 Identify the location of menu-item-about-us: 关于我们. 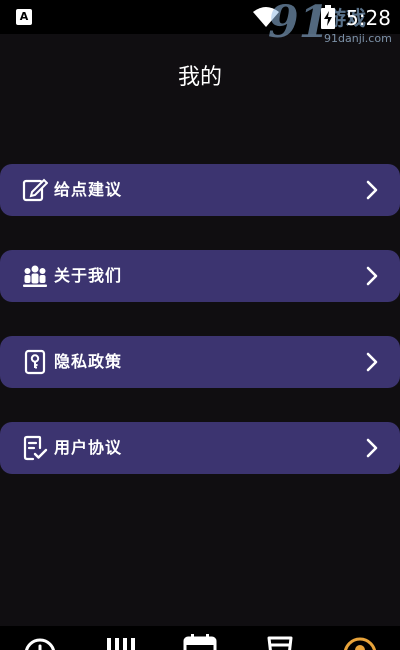
(200, 276).